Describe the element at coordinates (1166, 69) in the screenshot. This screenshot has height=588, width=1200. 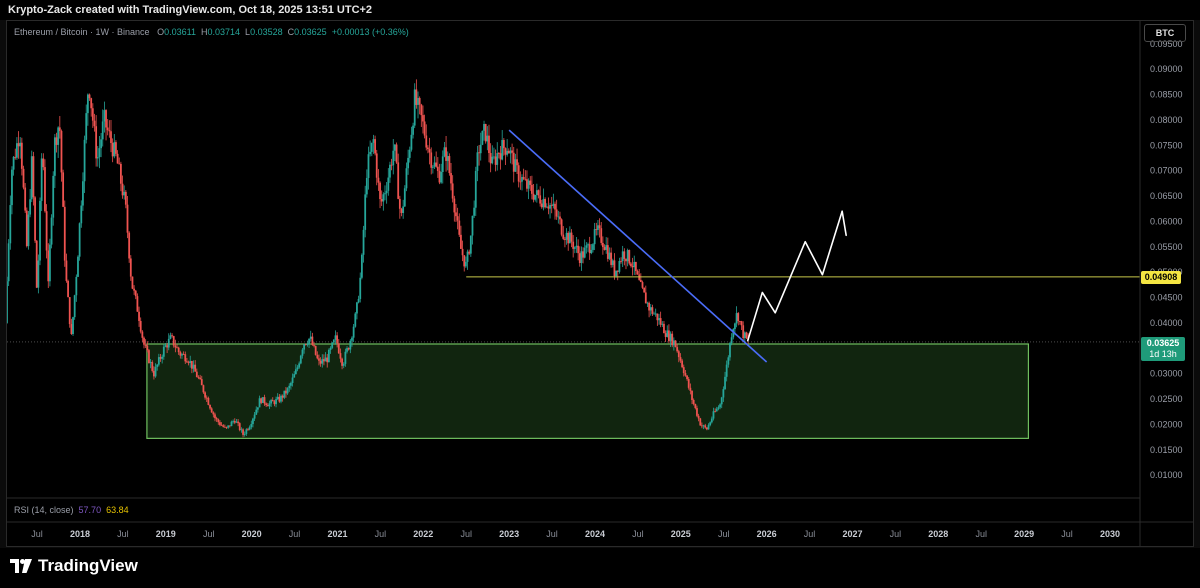
I see `y-tick-label: 0.09000` at that location.